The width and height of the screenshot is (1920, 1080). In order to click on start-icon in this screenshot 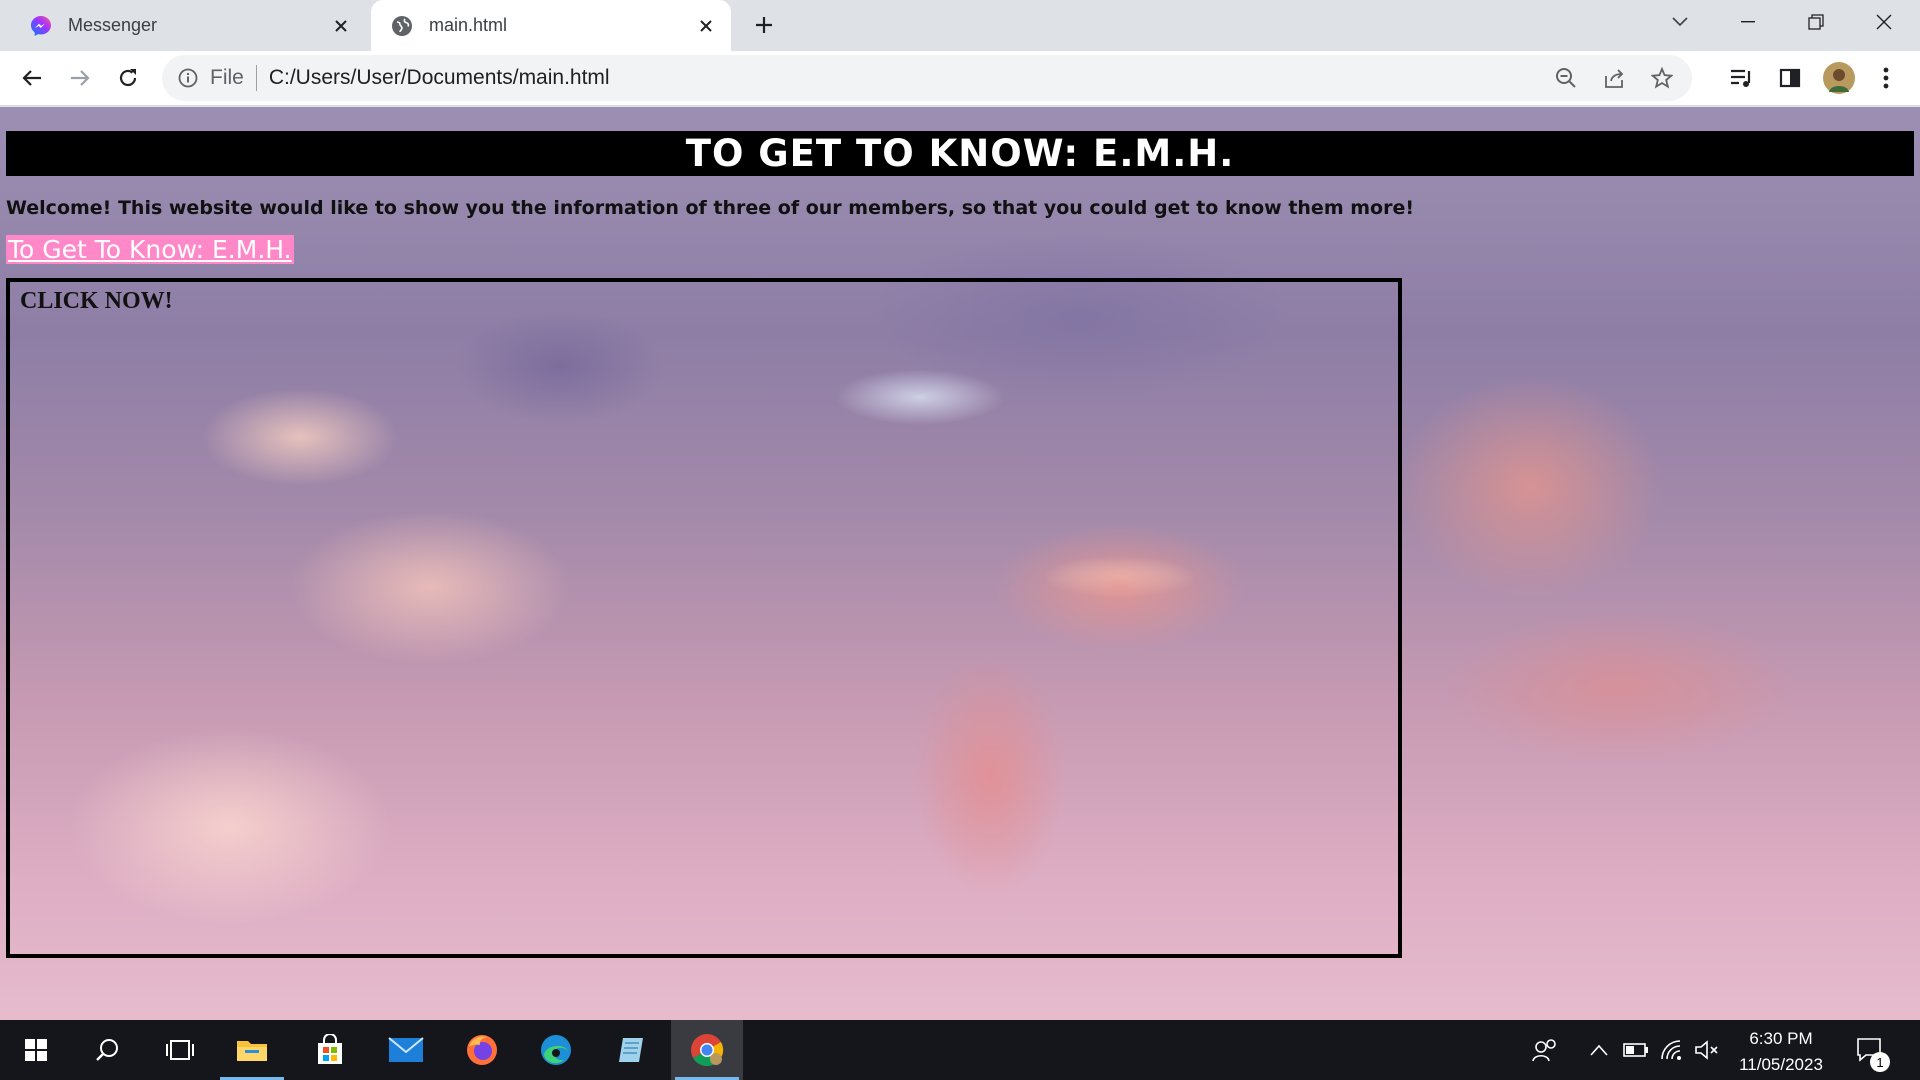, I will do `click(36, 1050)`.